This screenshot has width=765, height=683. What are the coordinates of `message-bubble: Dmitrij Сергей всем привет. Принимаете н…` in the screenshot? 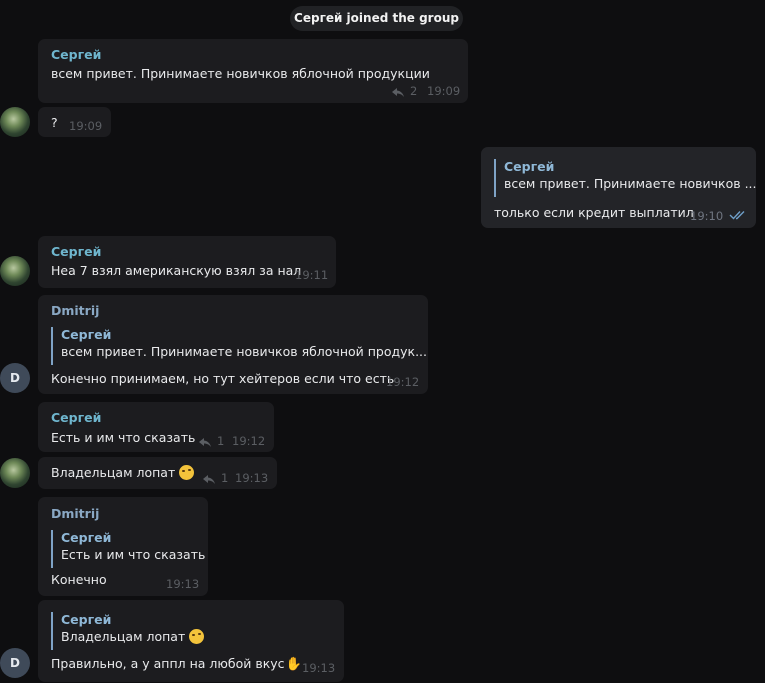 It's located at (233, 344).